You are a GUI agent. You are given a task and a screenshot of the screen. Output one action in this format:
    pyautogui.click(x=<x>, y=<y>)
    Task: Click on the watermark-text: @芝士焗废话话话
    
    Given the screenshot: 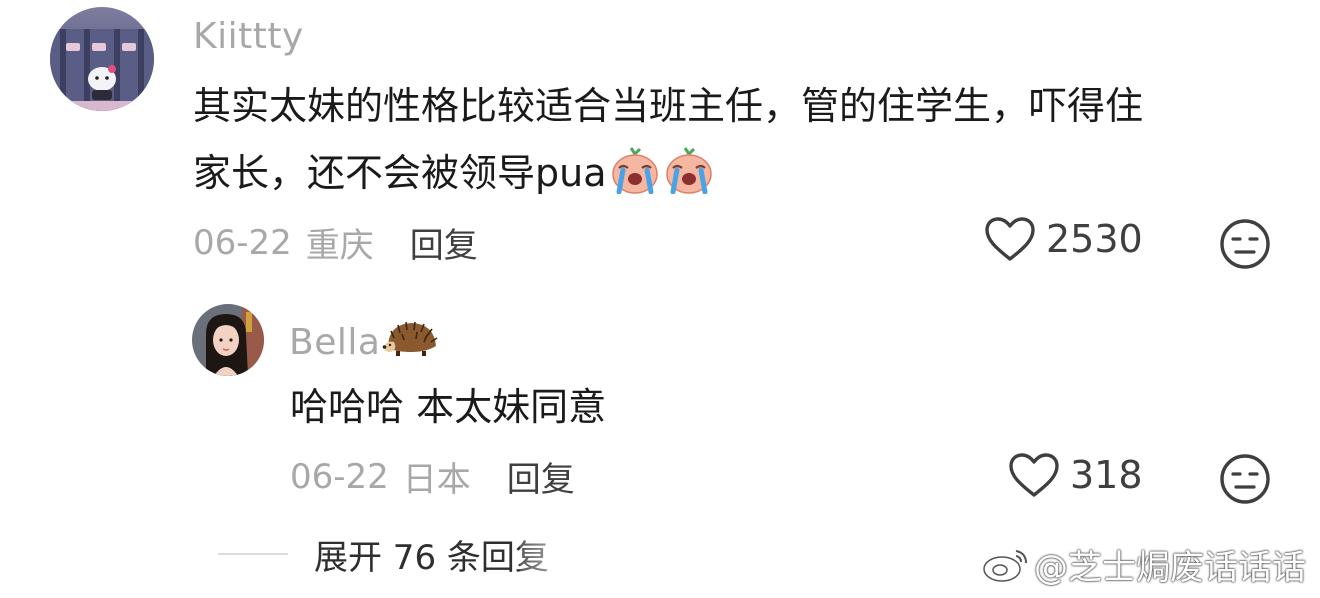 What is the action you would take?
    pyautogui.click(x=1170, y=568)
    